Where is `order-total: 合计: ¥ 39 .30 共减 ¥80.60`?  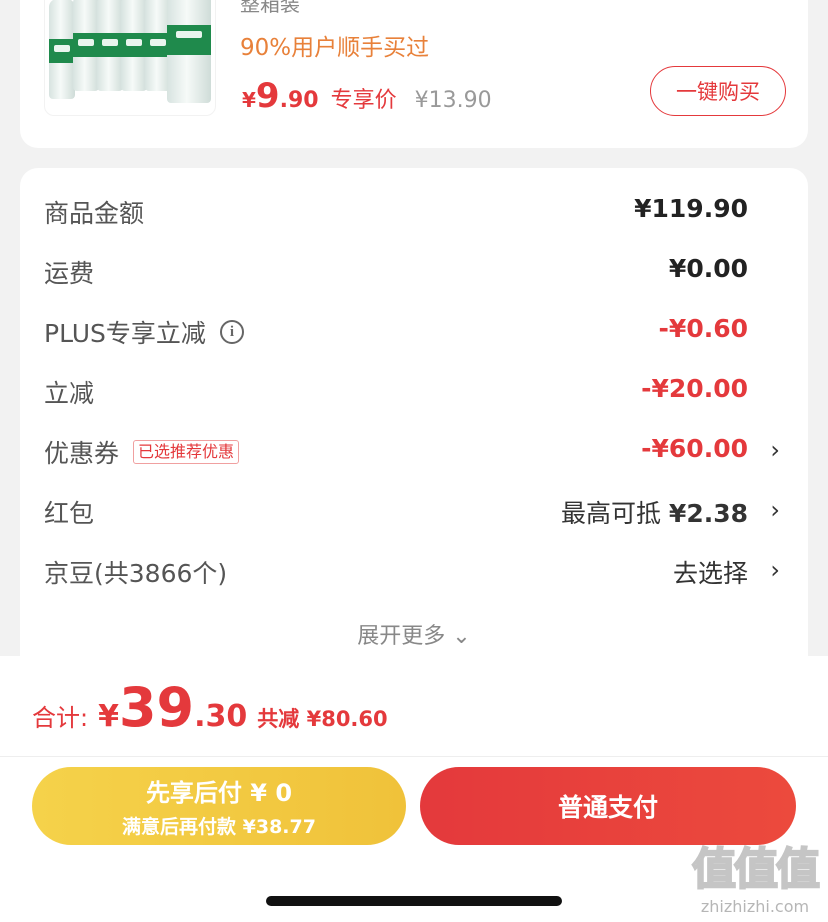
order-total: 合计: ¥ 39 .30 共减 ¥80.60 is located at coordinates (210, 707).